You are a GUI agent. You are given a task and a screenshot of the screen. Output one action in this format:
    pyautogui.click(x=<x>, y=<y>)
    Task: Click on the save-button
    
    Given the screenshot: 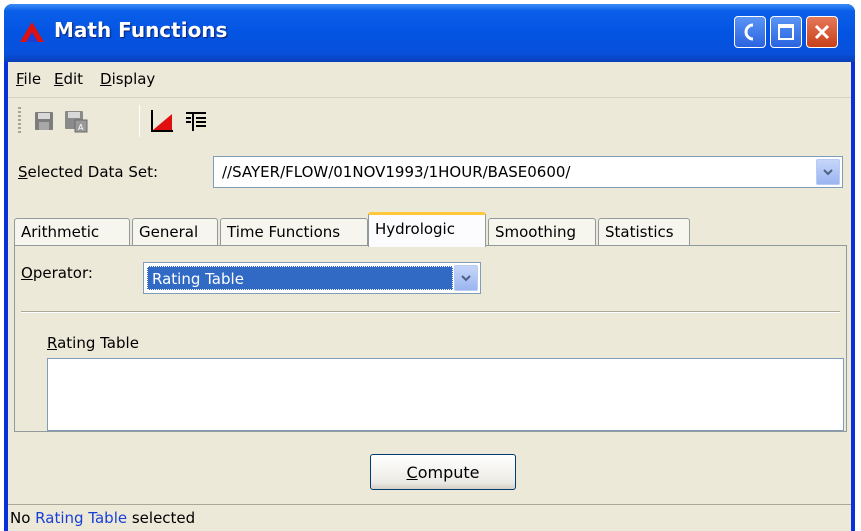 What is the action you would take?
    pyautogui.click(x=44, y=121)
    